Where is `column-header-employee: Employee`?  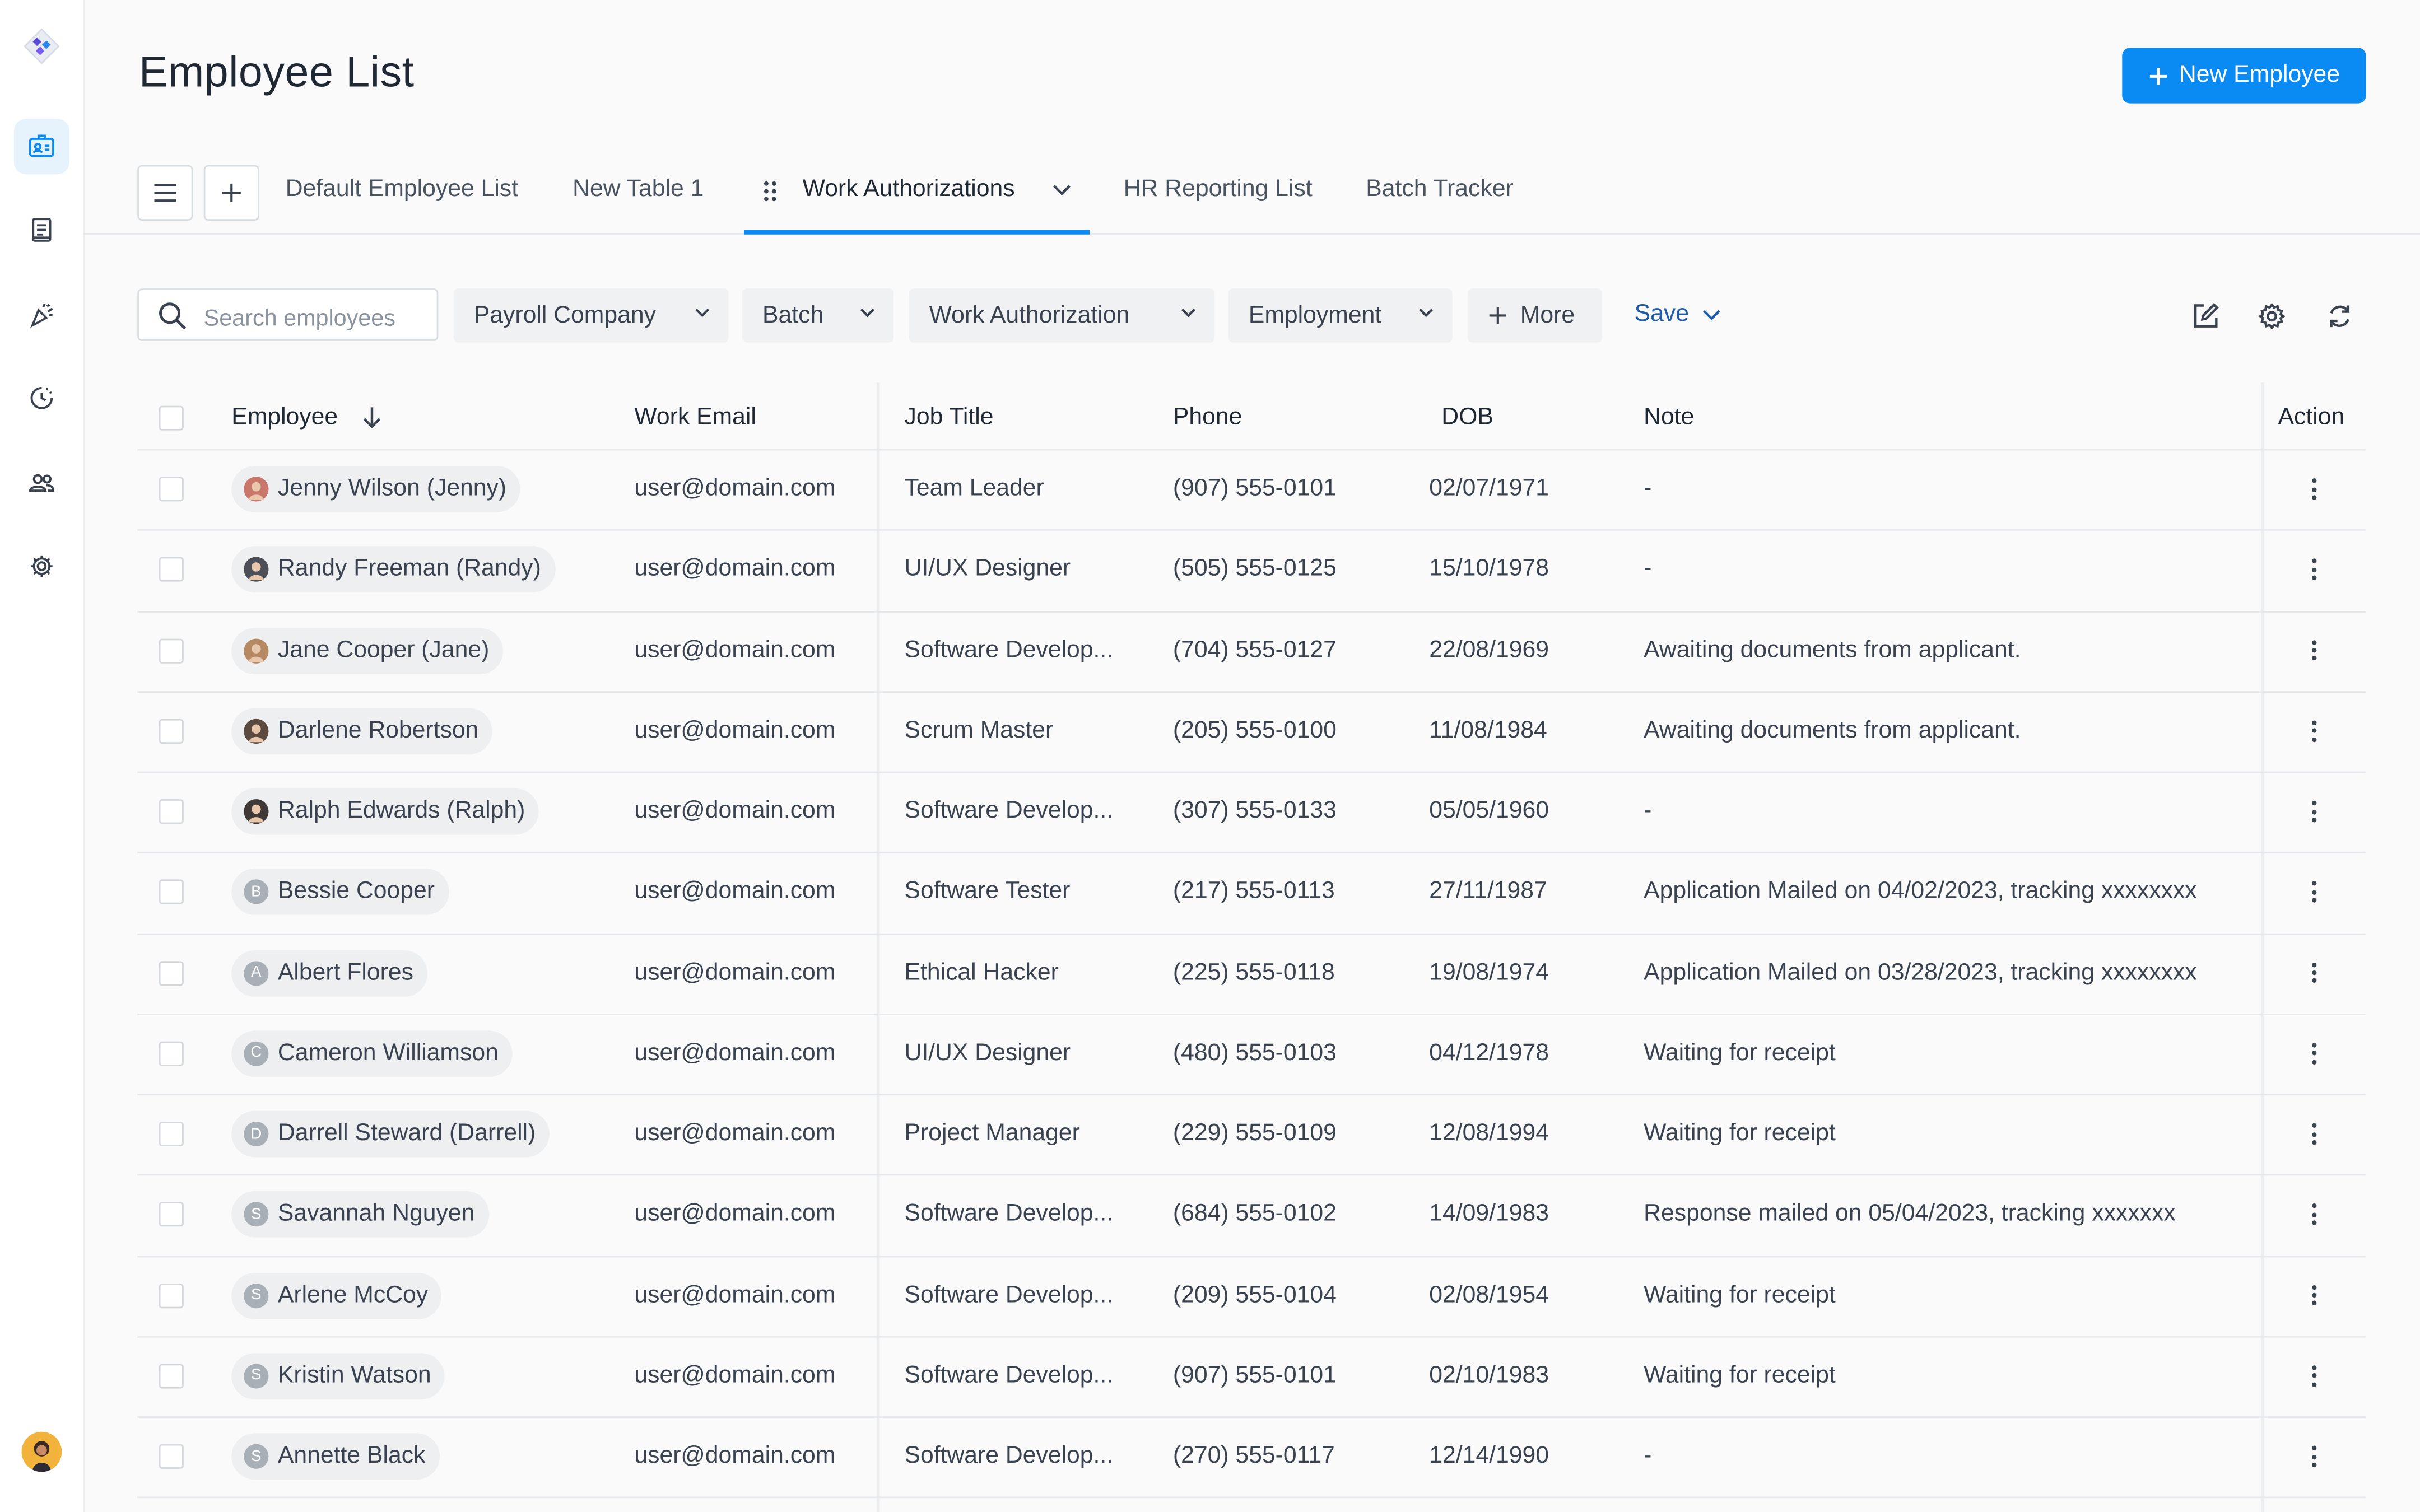 column-header-employee: Employee is located at coordinates (285, 418).